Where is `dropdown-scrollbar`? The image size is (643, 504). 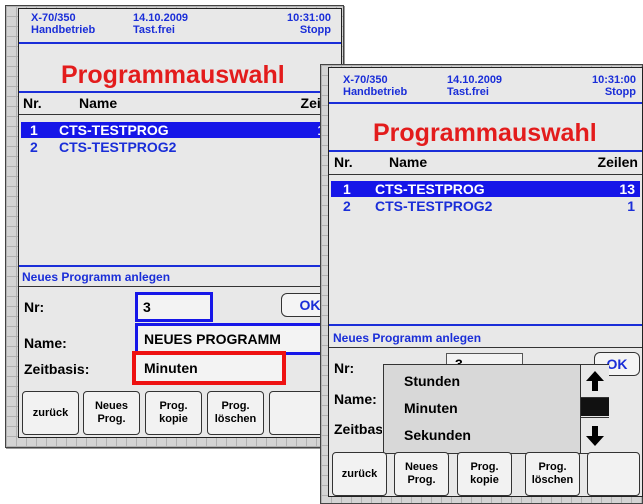
dropdown-scrollbar is located at coordinates (594, 409).